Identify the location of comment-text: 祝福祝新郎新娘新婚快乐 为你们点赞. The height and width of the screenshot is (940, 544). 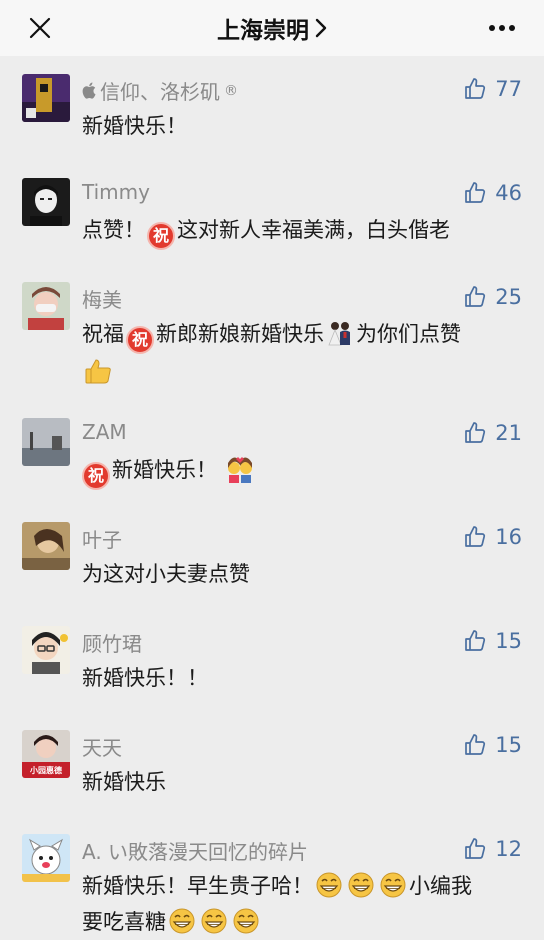
(302, 353).